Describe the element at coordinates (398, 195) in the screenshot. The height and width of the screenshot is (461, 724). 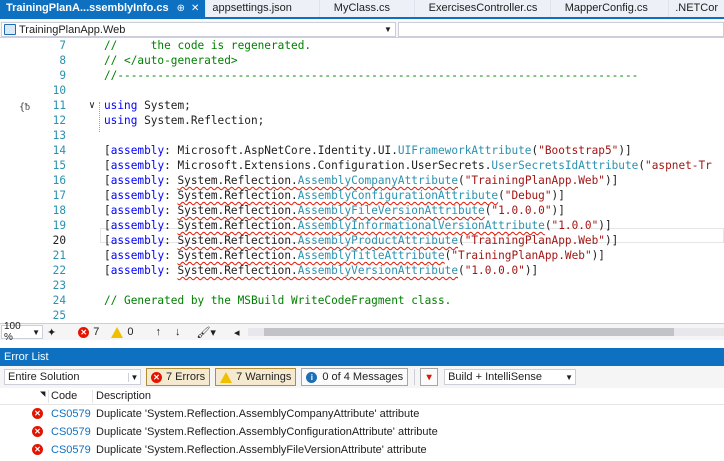
I see `attribute-name: AssemblyConfigurationAttribute` at that location.